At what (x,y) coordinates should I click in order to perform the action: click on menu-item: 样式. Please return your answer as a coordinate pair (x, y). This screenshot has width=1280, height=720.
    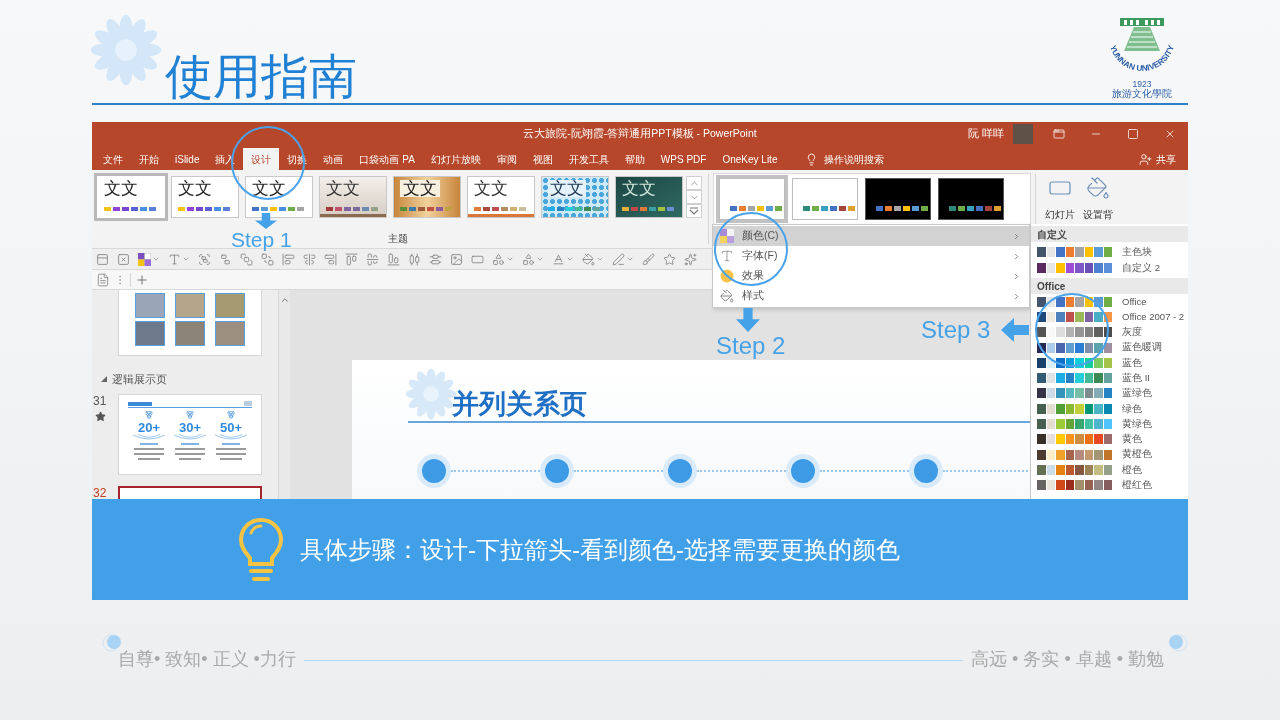
    Looking at the image, I should click on (871, 296).